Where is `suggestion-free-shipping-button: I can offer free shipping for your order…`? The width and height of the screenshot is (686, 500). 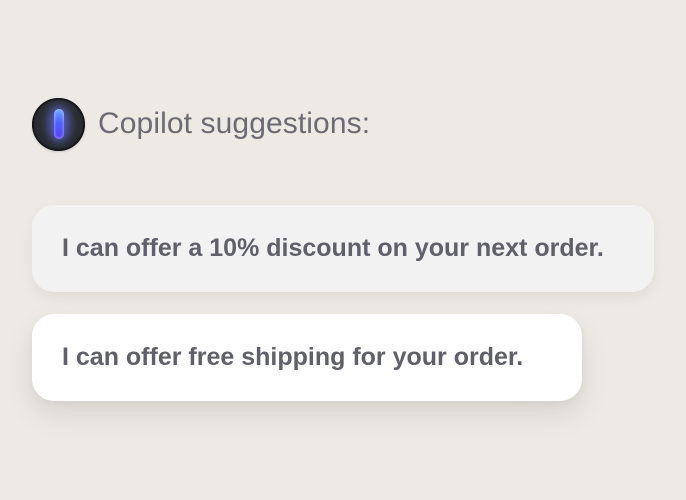
suggestion-free-shipping-button: I can offer free shipping for your order… is located at coordinates (307, 357).